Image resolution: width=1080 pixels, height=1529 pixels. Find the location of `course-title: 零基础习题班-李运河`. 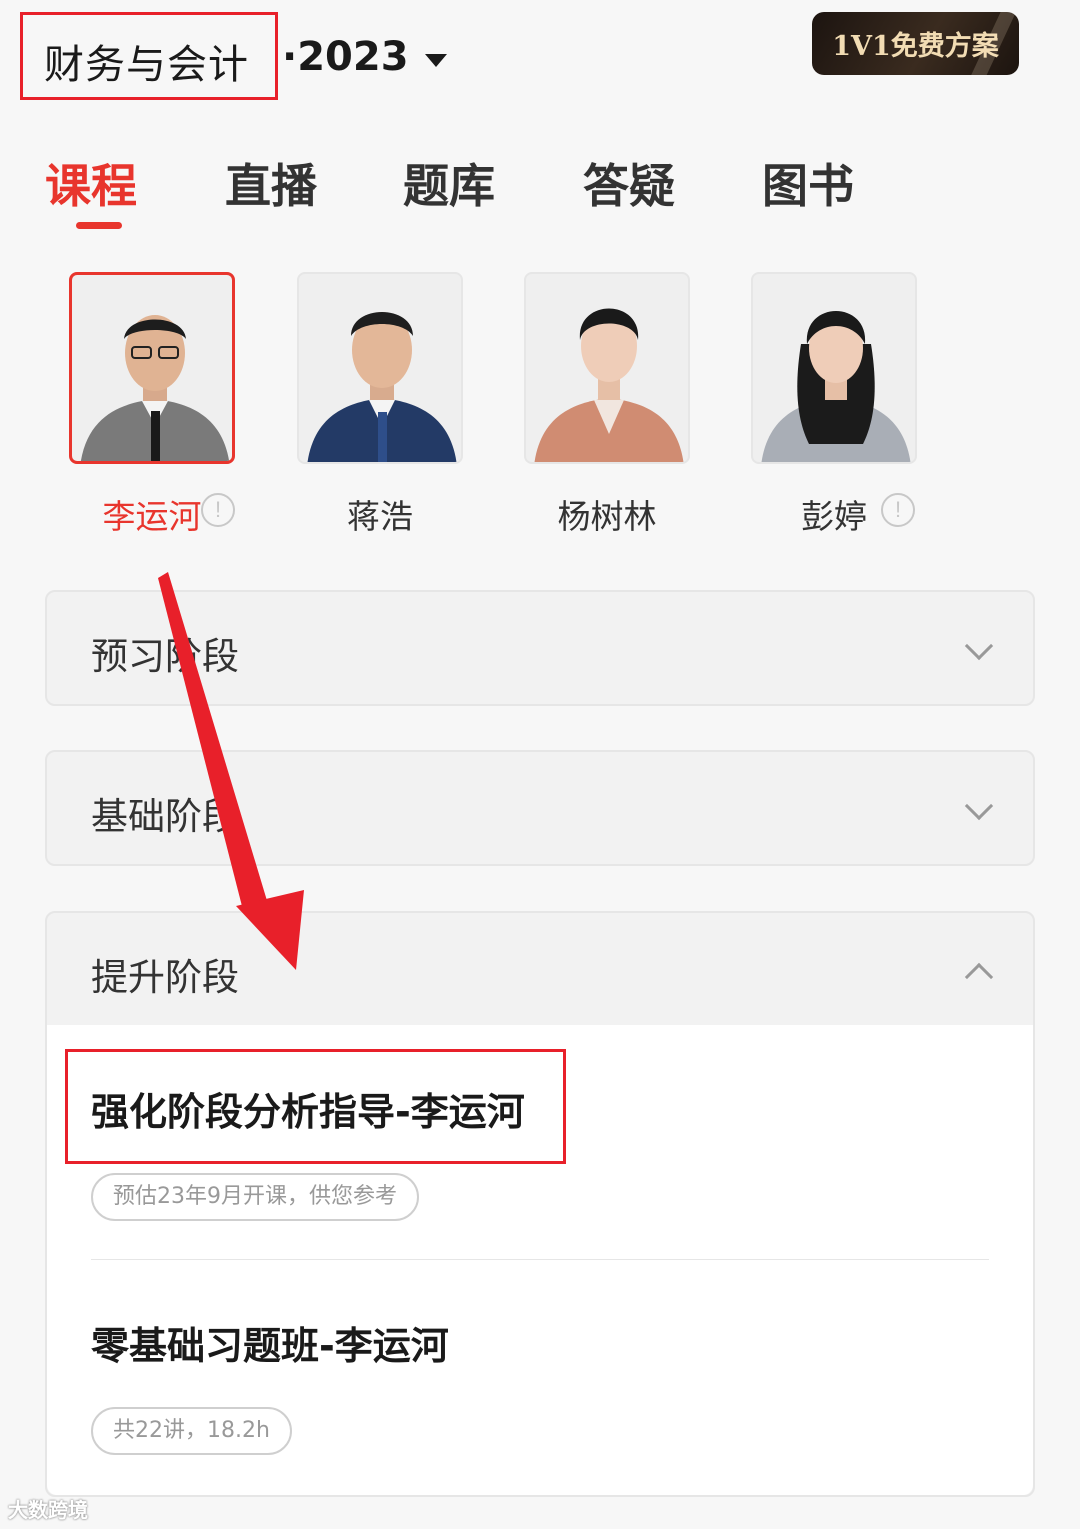

course-title: 零基础习题班-李运河 is located at coordinates (270, 1342).